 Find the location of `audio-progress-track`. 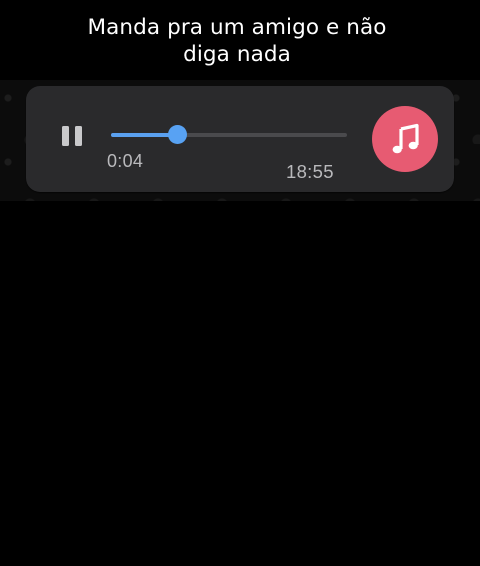

audio-progress-track is located at coordinates (229, 134).